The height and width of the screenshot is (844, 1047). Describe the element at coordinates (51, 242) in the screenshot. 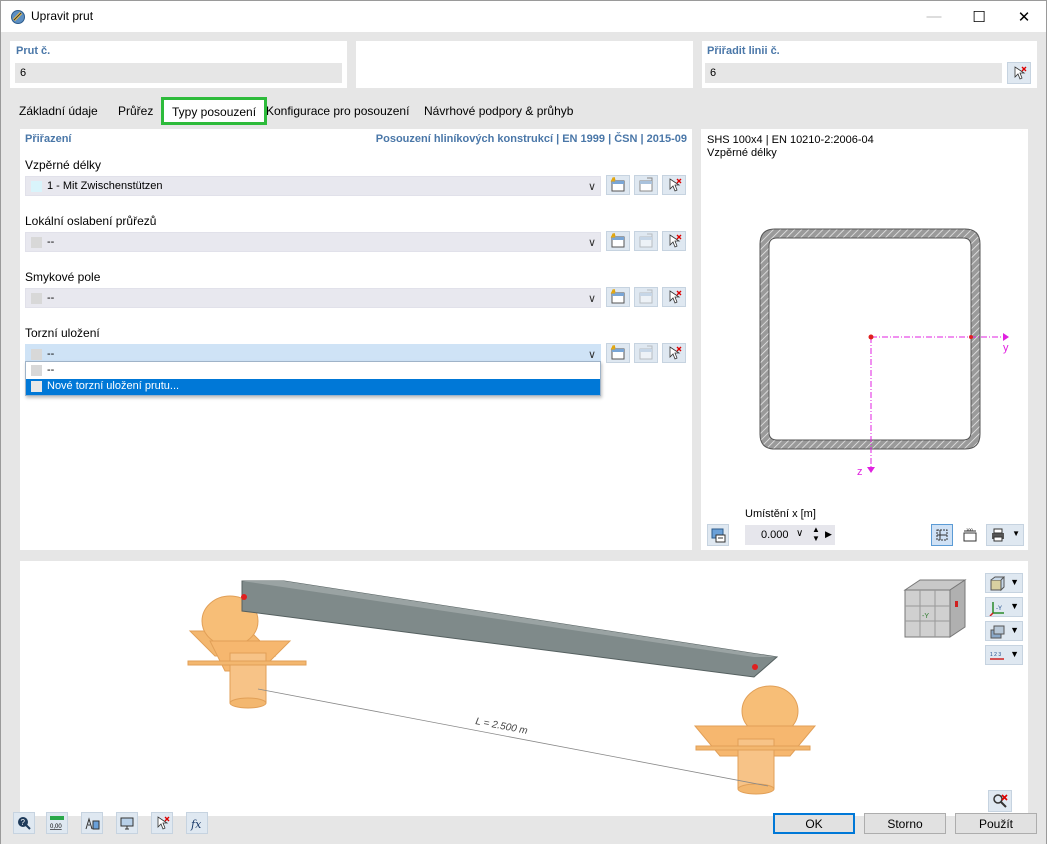

I see `local-weakening-value: --` at that location.